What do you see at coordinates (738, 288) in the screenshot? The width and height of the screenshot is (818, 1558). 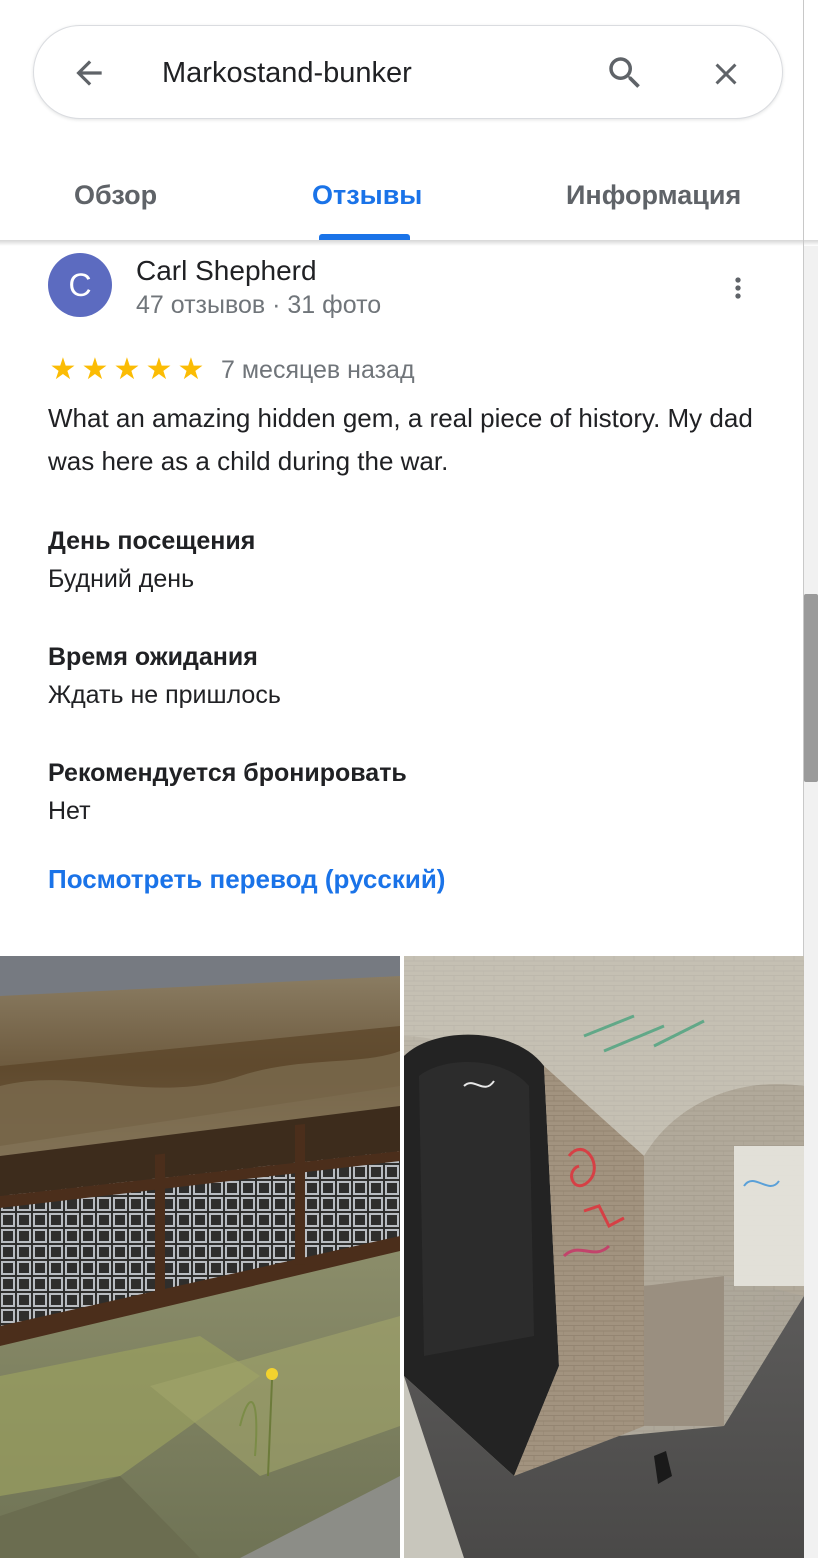 I see `more-vert-icon` at bounding box center [738, 288].